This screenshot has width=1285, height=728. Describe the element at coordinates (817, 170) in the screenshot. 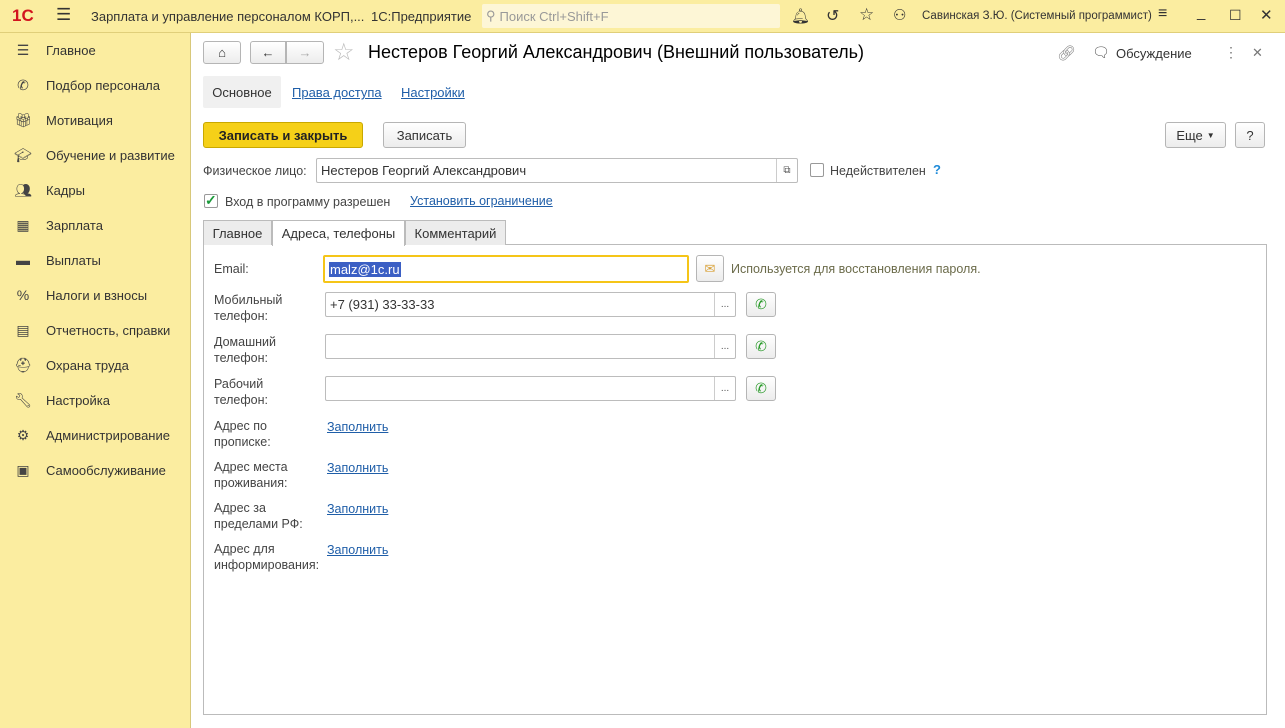

I see `invalid-checkbox` at that location.